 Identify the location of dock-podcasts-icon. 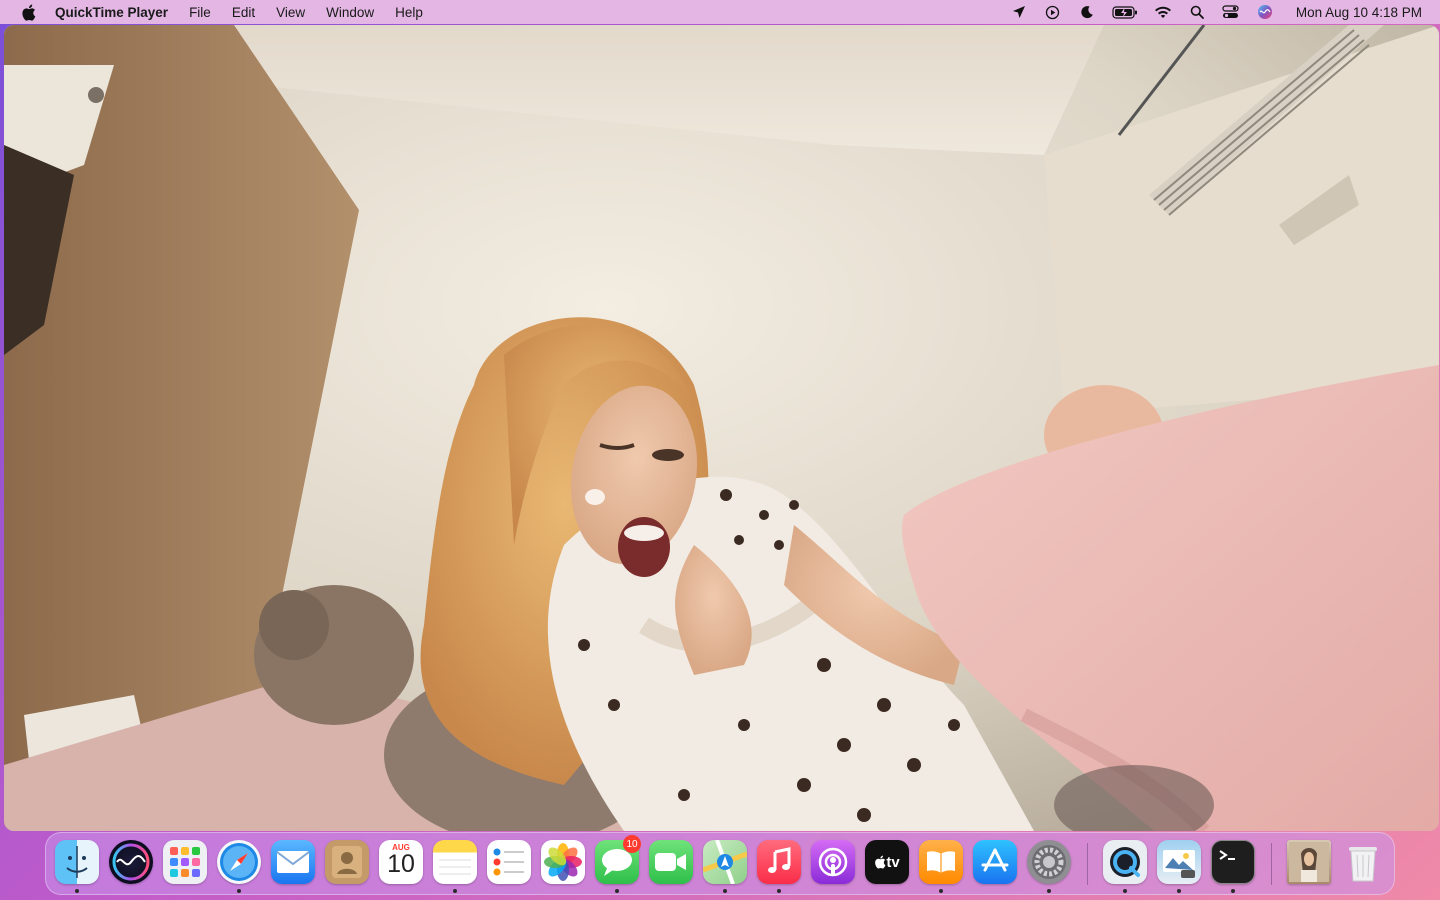
(833, 862).